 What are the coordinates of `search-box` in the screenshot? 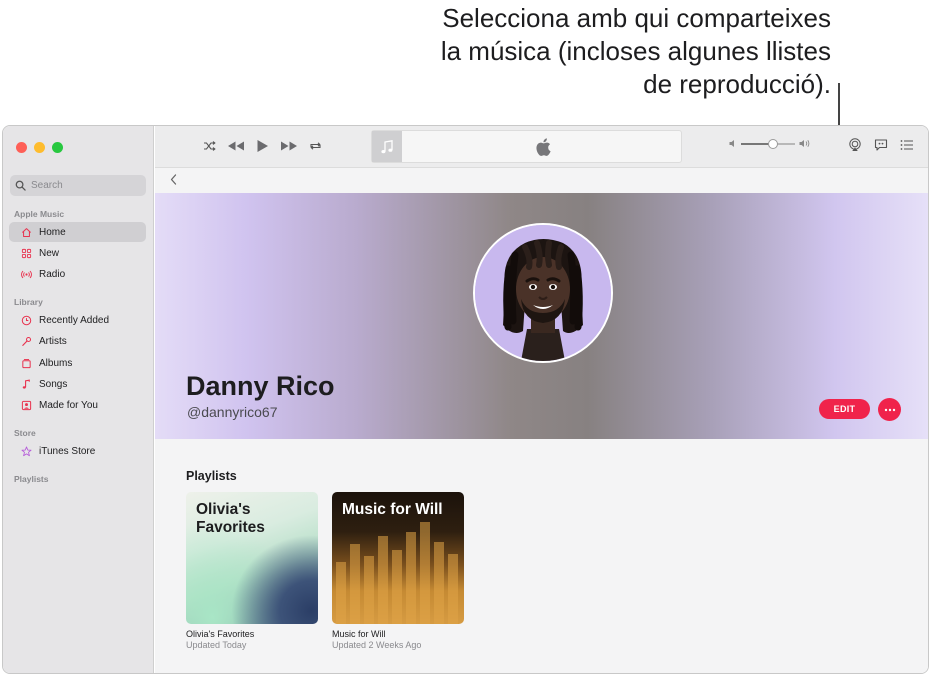 It's located at (78, 185).